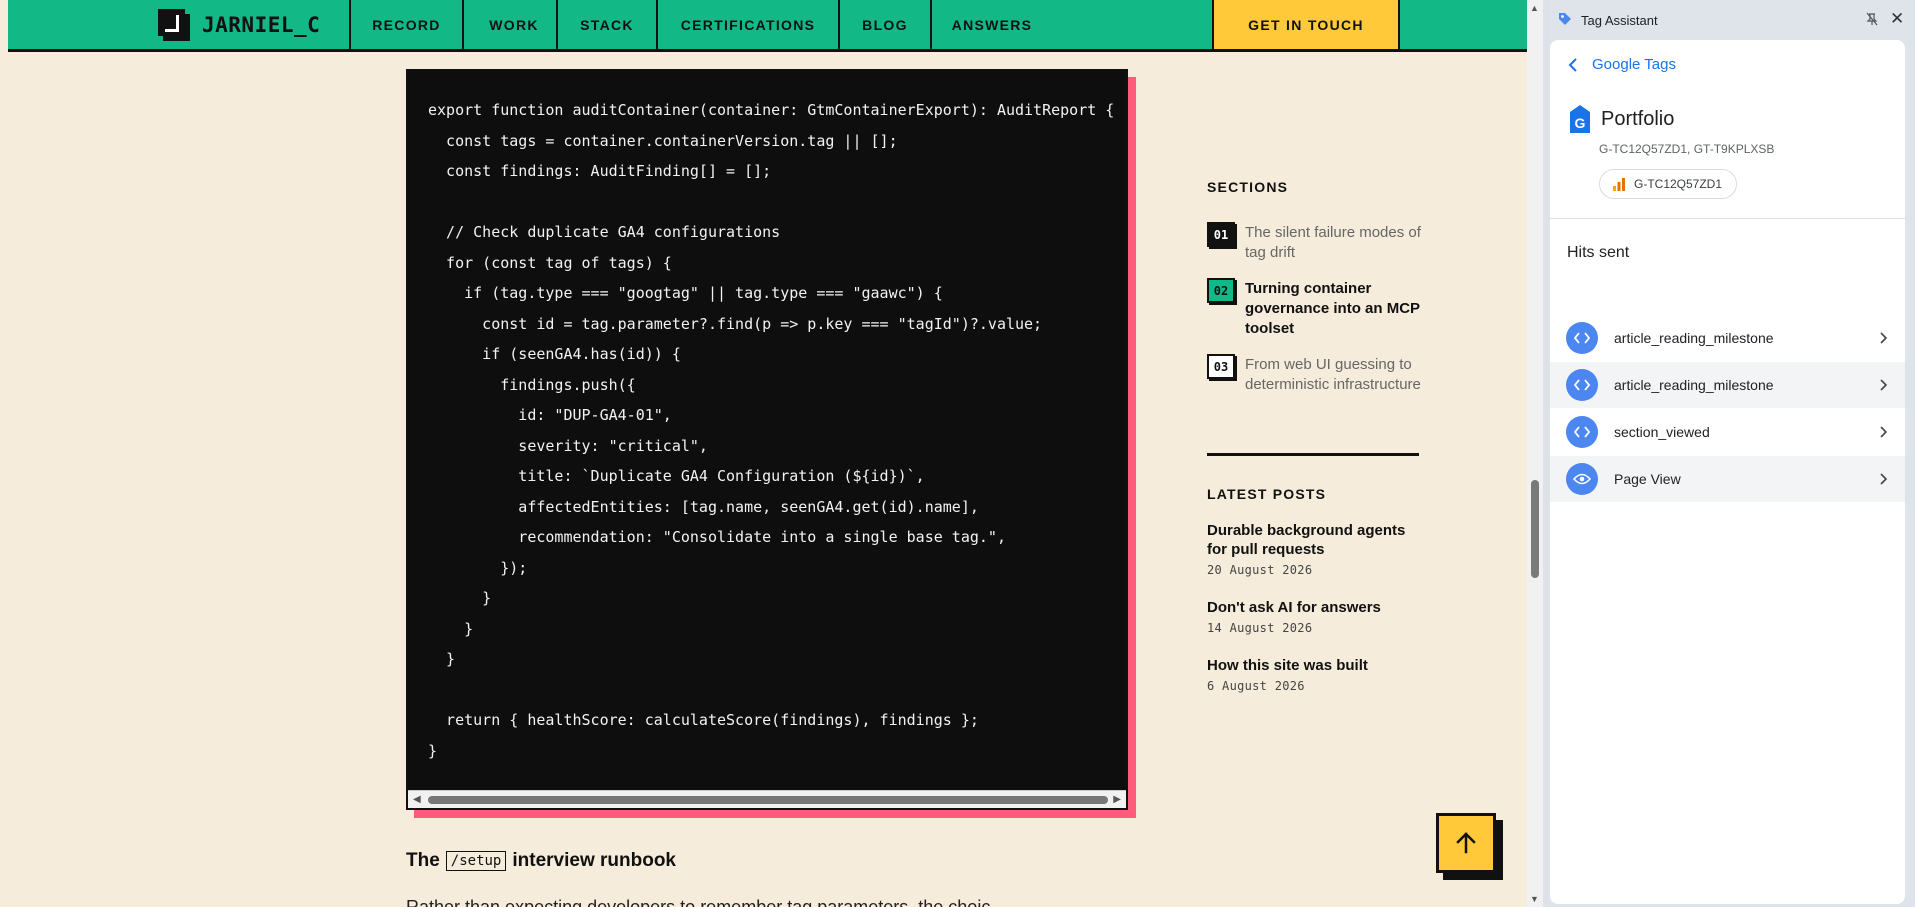 The image size is (1915, 907). I want to click on site-logo: JARNIEL_C, so click(239, 24).